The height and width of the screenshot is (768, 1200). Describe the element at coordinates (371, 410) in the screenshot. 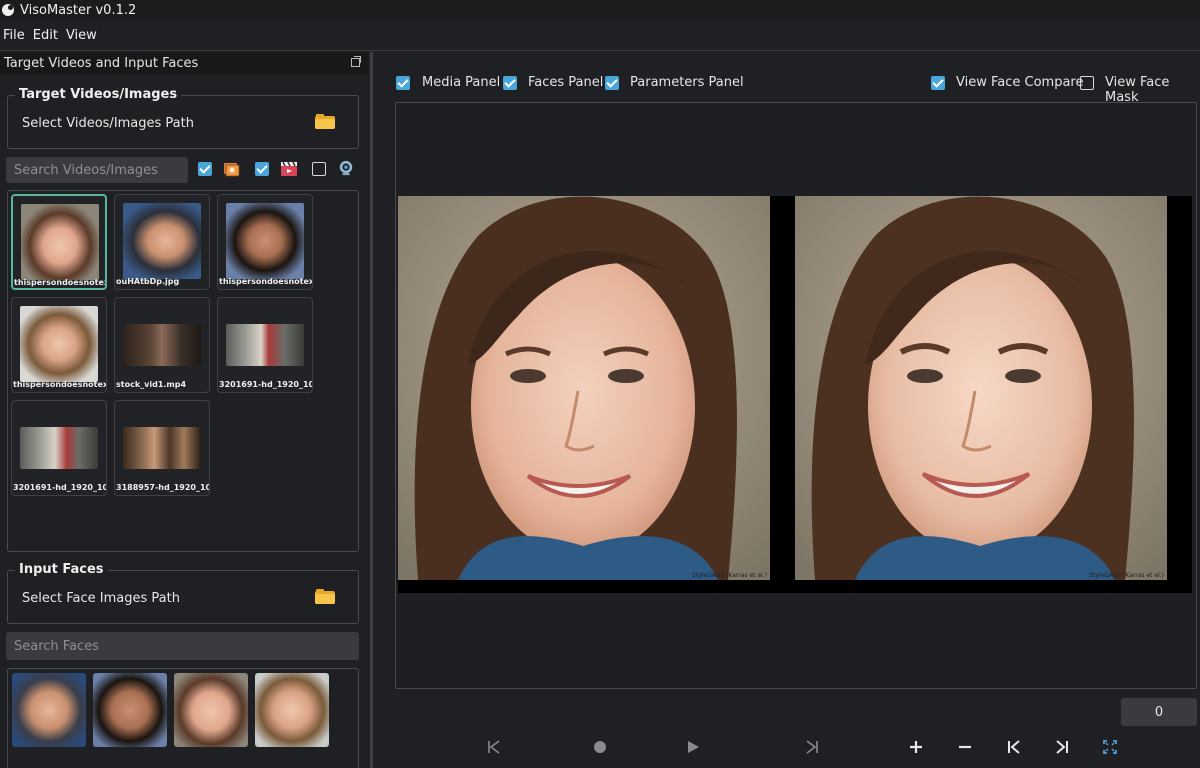

I see `dock-splitter` at that location.